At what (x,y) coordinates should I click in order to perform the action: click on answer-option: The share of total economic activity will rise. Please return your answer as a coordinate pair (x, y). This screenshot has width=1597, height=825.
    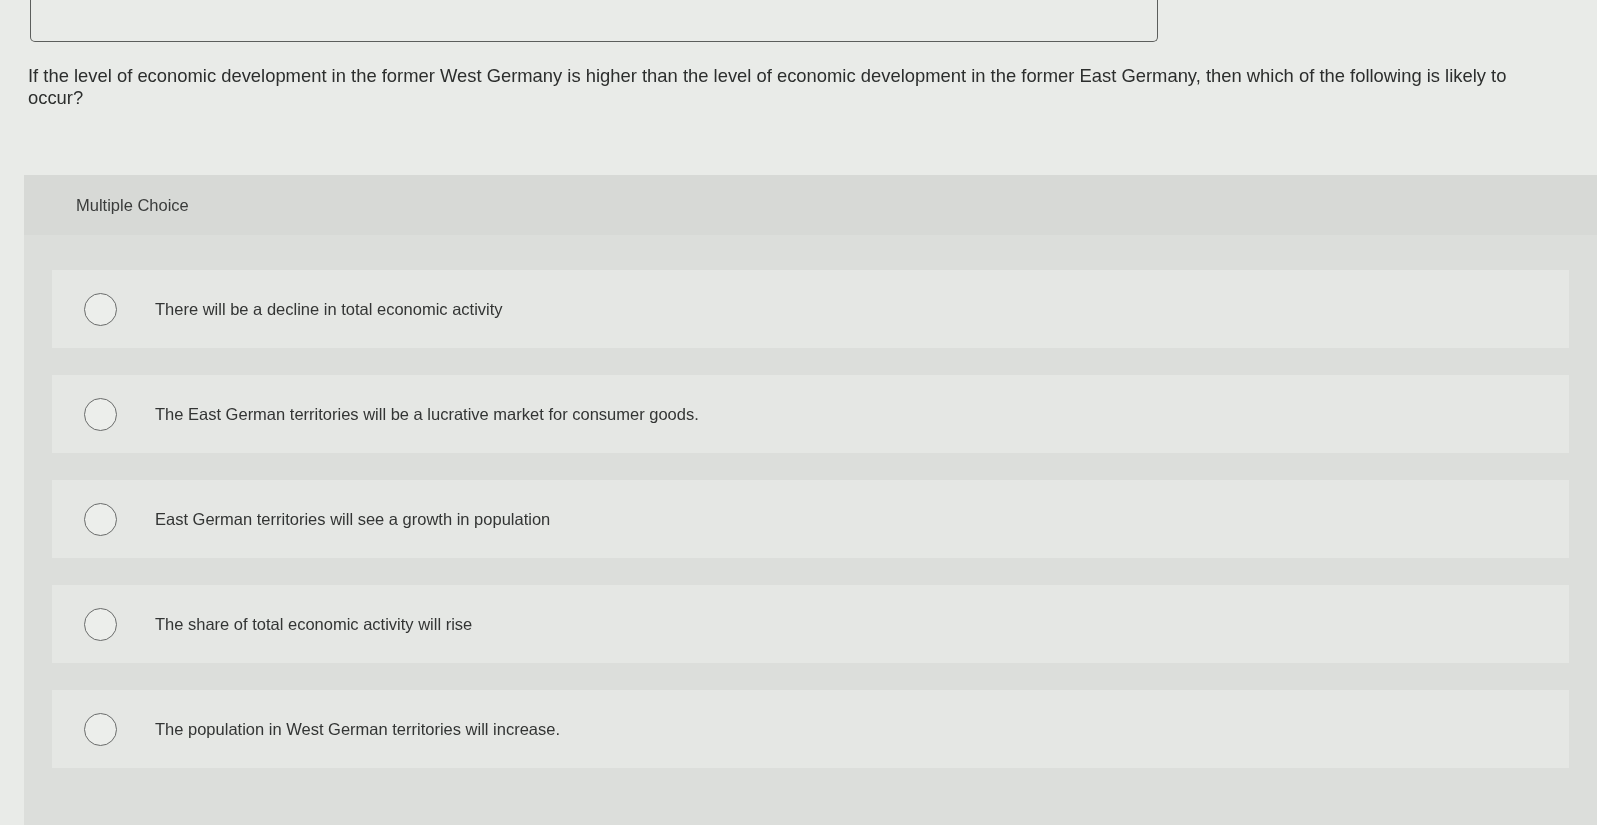
    Looking at the image, I should click on (810, 624).